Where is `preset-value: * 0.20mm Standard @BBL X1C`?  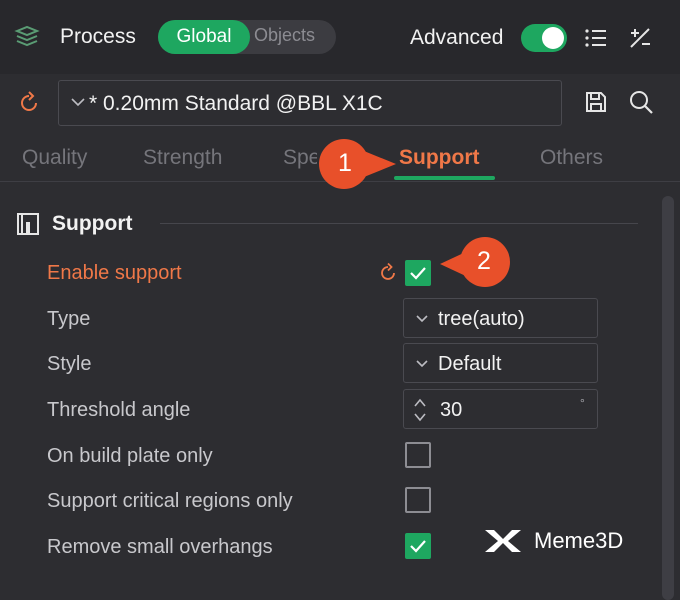
preset-value: * 0.20mm Standard @BBL X1C is located at coordinates (236, 103).